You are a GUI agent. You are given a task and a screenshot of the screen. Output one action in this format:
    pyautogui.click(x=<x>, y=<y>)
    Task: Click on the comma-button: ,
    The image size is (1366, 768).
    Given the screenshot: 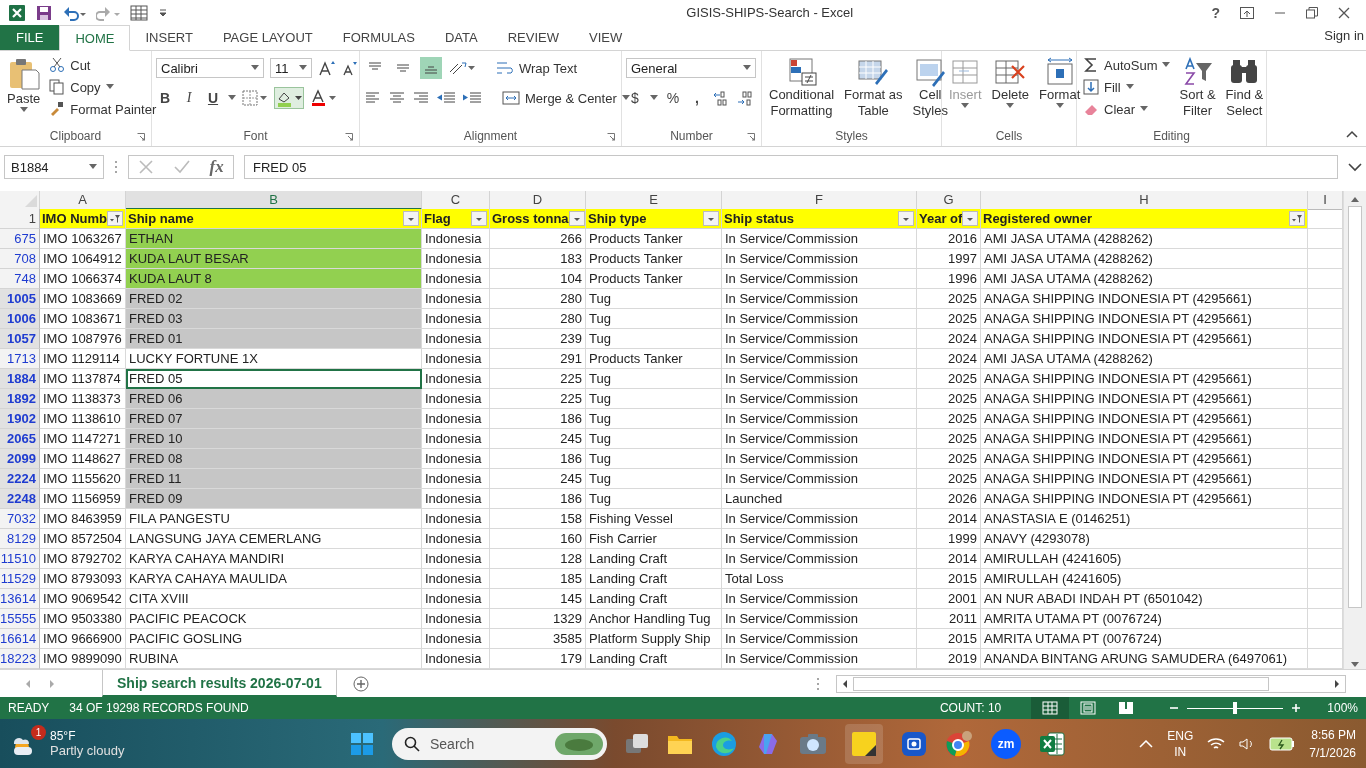 What is the action you would take?
    pyautogui.click(x=697, y=98)
    